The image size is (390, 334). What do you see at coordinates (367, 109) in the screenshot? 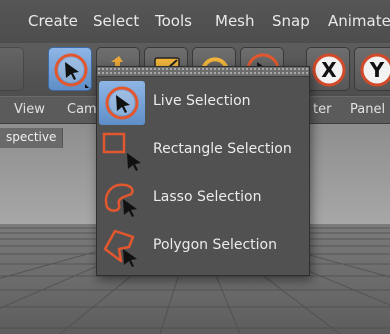
I see `viewport-menu-panel: Panel` at bounding box center [367, 109].